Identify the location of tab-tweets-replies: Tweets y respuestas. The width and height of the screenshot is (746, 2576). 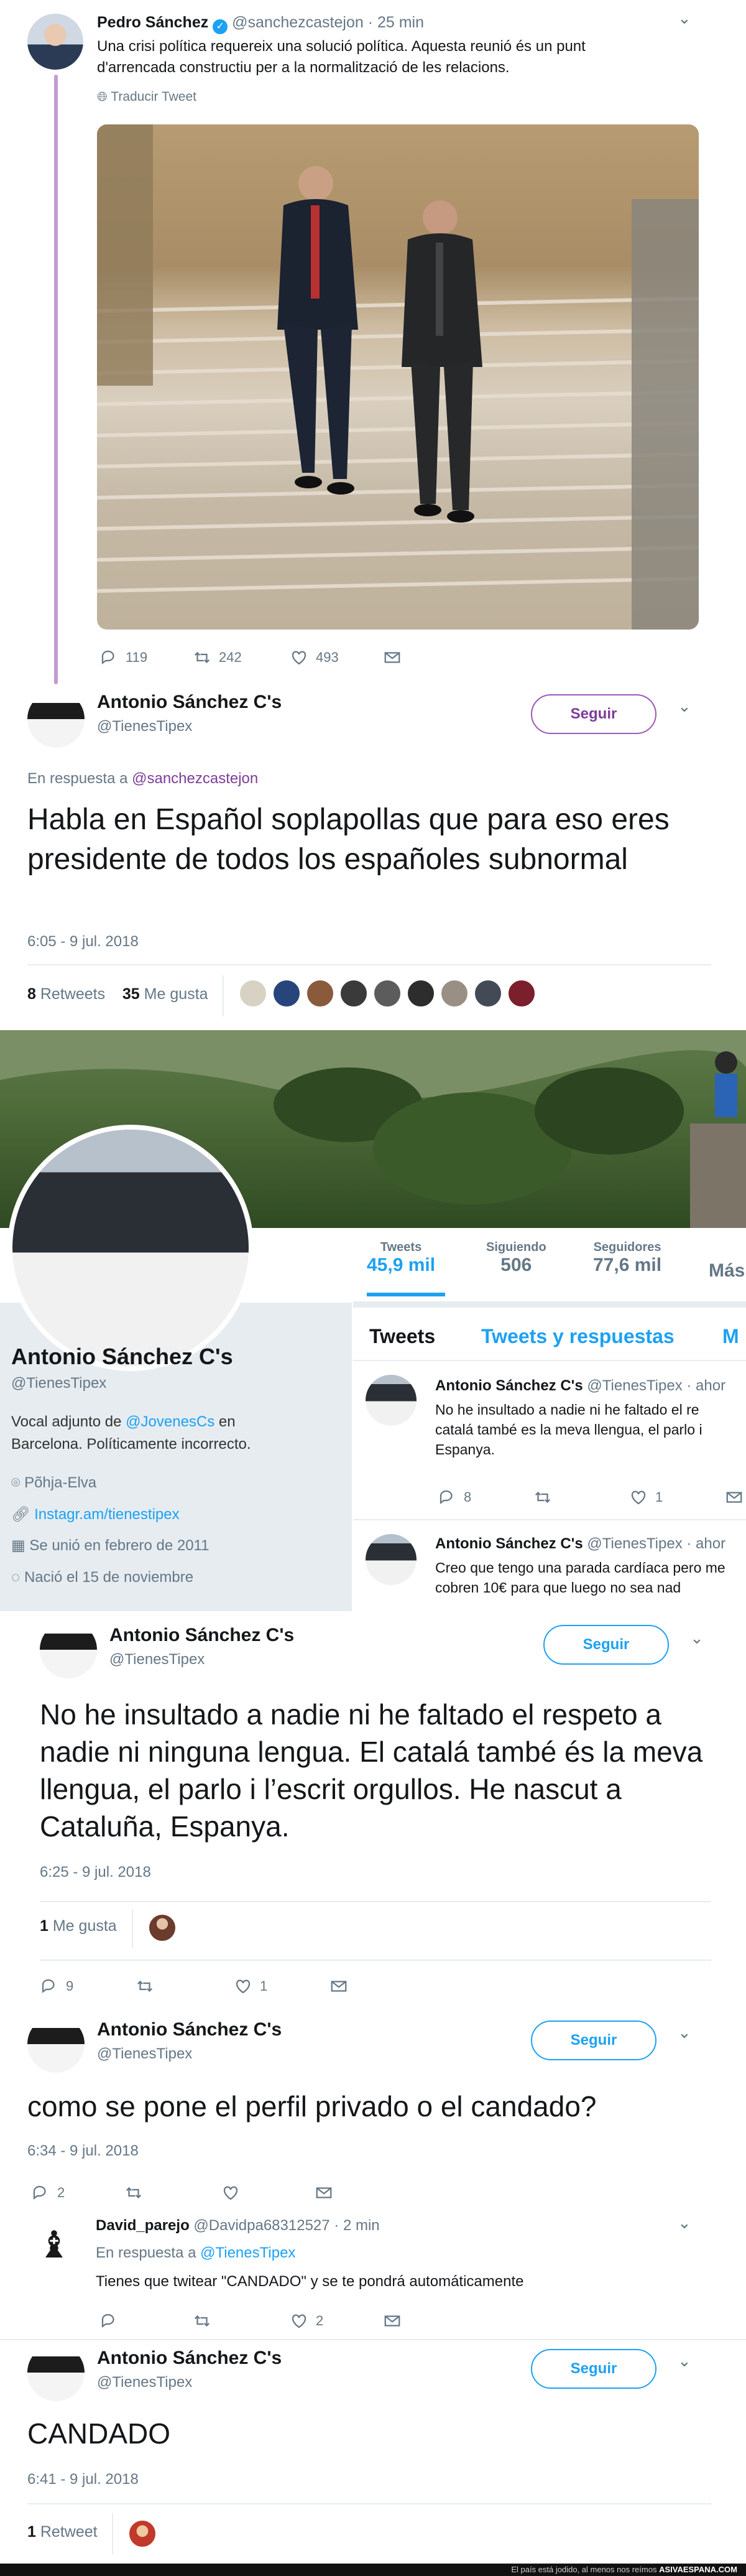
(578, 1336).